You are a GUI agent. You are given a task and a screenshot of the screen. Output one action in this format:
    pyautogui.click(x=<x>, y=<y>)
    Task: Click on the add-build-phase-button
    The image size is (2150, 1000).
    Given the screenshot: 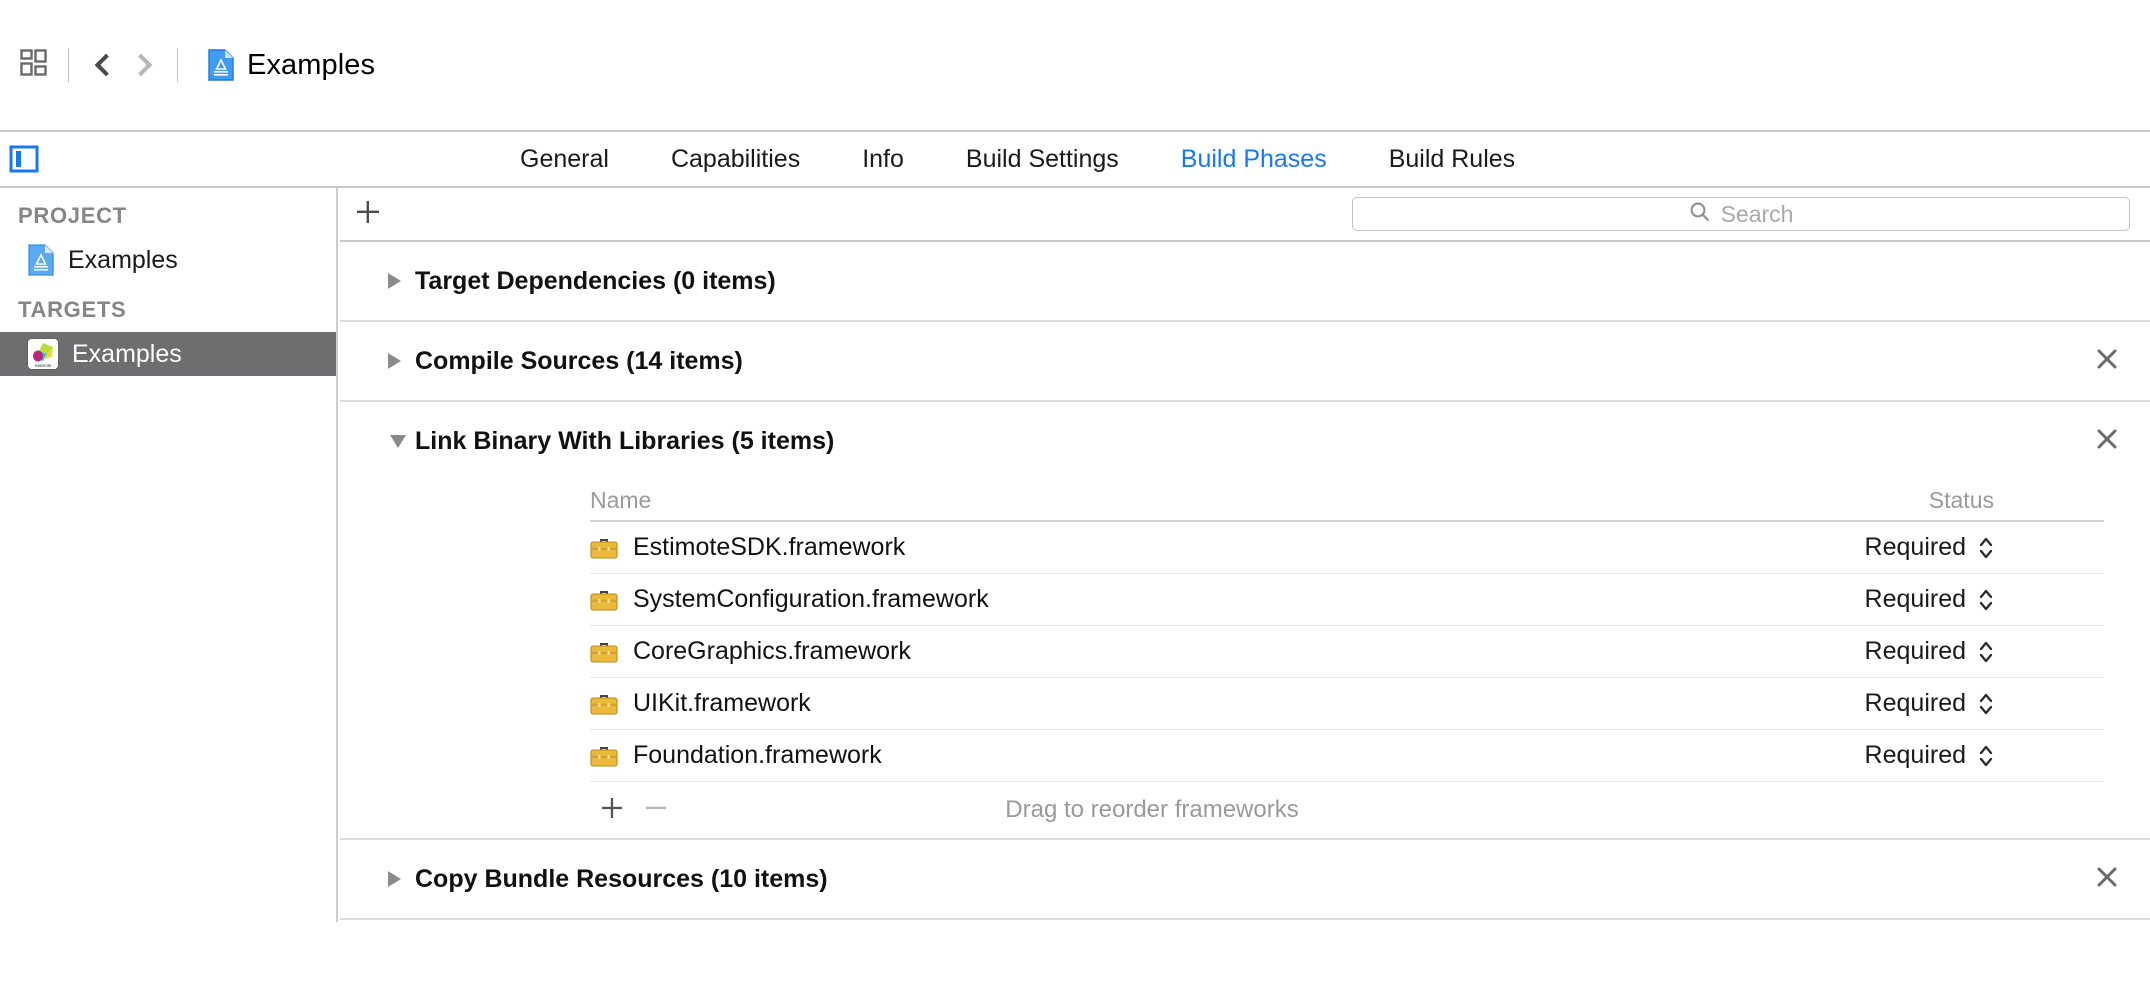 What is the action you would take?
    pyautogui.click(x=368, y=214)
    